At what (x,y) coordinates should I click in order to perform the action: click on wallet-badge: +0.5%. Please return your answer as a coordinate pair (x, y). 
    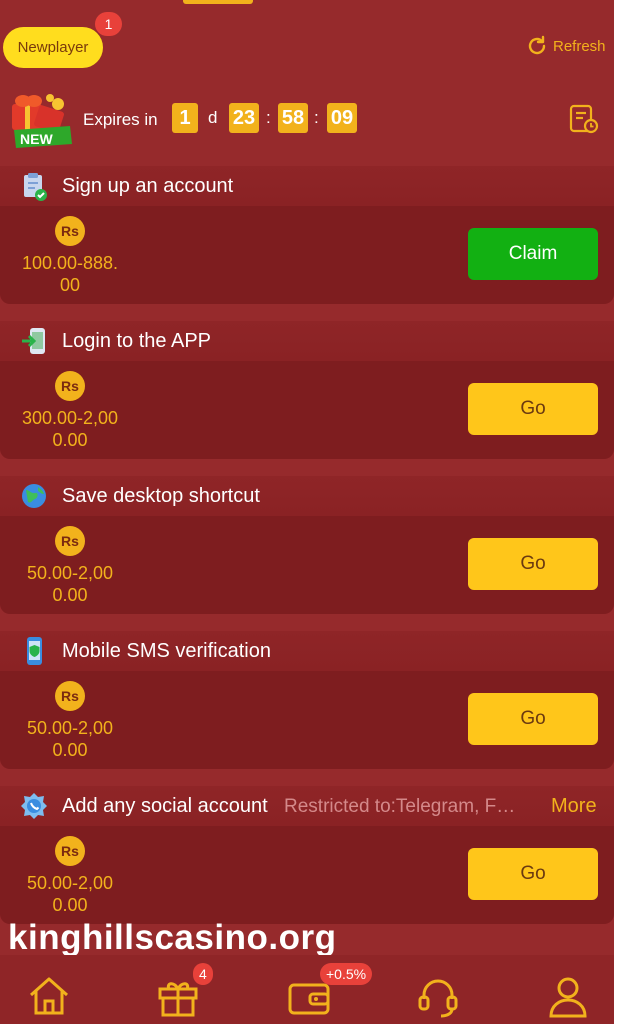
    Looking at the image, I should click on (346, 974).